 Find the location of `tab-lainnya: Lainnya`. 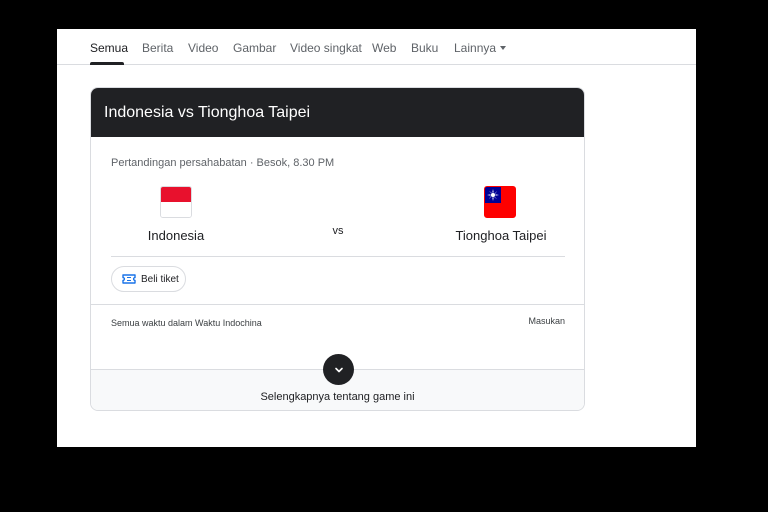

tab-lainnya: Lainnya is located at coordinates (480, 48).